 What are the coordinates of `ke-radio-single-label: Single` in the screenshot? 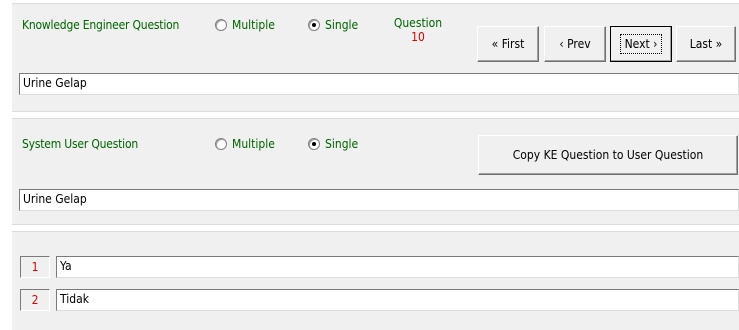 It's located at (342, 25).